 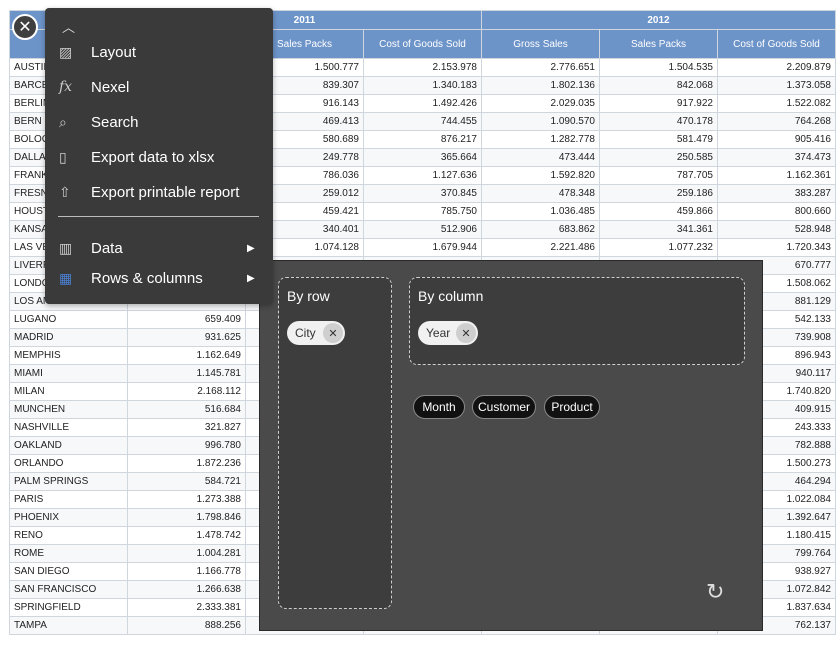 What do you see at coordinates (422, 211) in the screenshot?
I see `value-cell: 785.750` at bounding box center [422, 211].